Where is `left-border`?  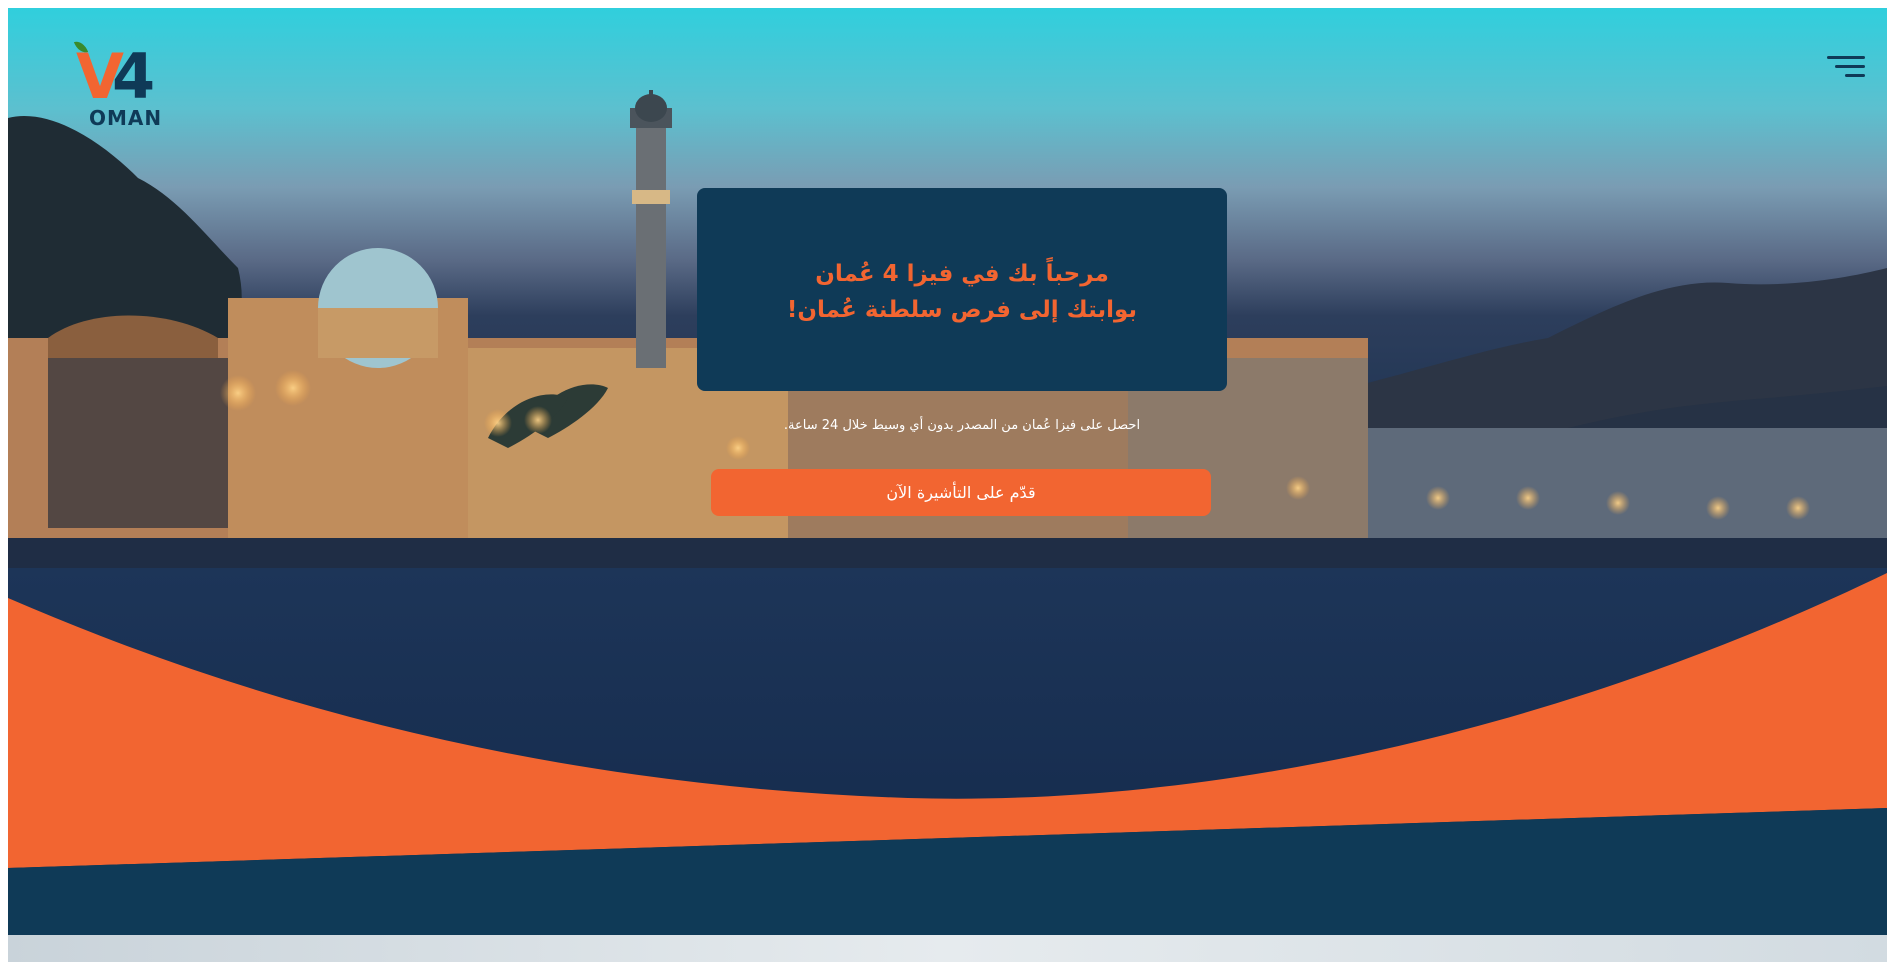
left-border is located at coordinates (4, 481).